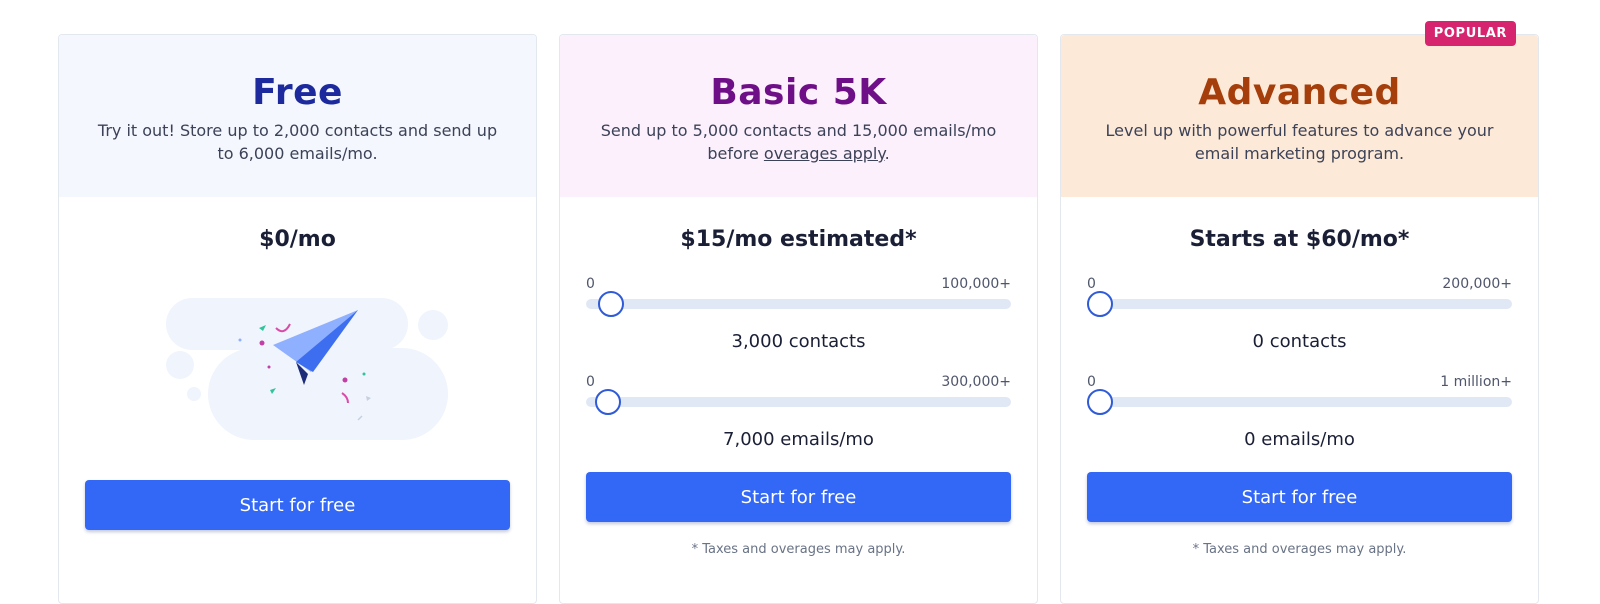  What do you see at coordinates (798, 92) in the screenshot?
I see `plan-title: Basic 5K` at bounding box center [798, 92].